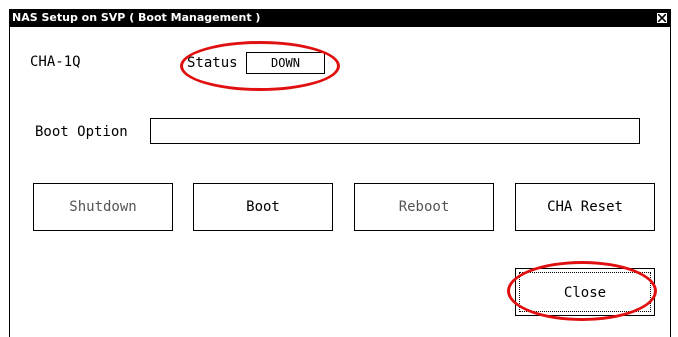 The height and width of the screenshot is (337, 678). What do you see at coordinates (103, 207) in the screenshot?
I see `shutdown-button: Shutdown` at bounding box center [103, 207].